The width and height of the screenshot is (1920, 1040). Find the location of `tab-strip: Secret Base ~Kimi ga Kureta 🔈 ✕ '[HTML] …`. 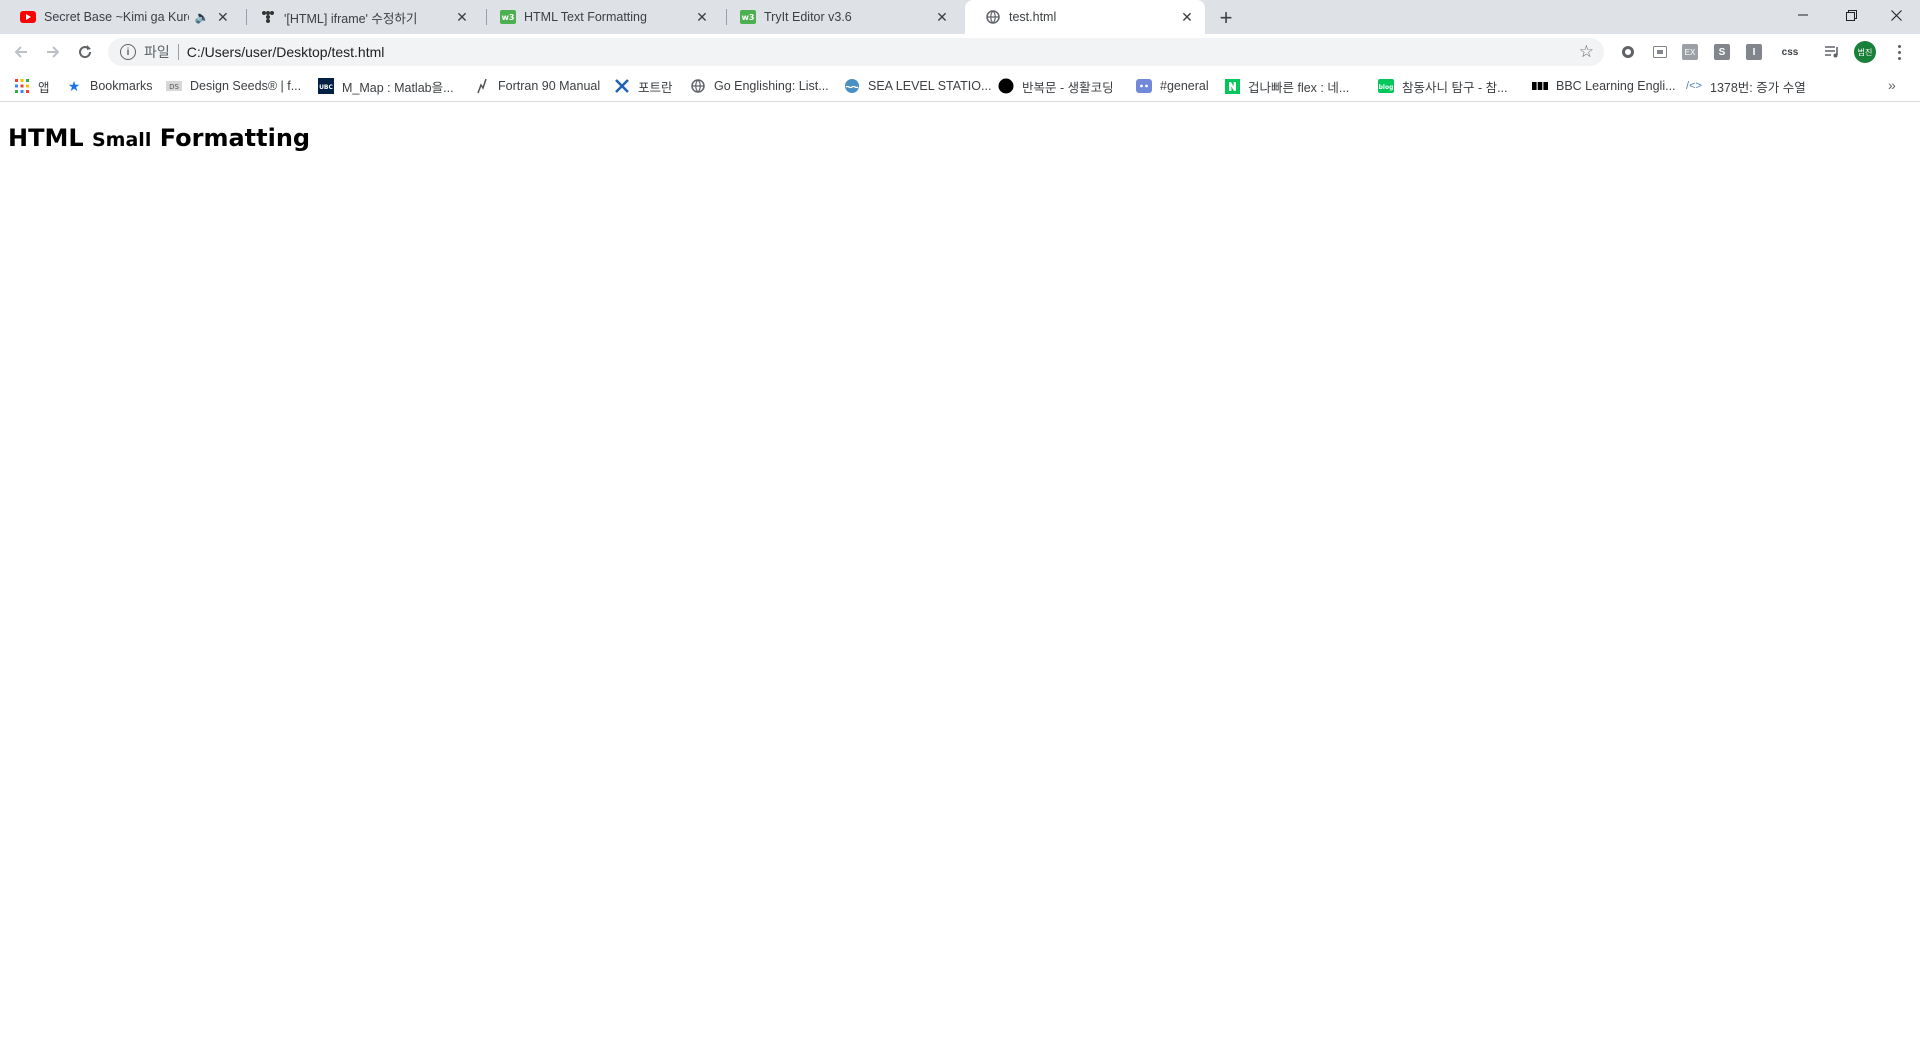

tab-strip: Secret Base ~Kimi ga Kureta 🔈 ✕ '[HTML] … is located at coordinates (960, 17).